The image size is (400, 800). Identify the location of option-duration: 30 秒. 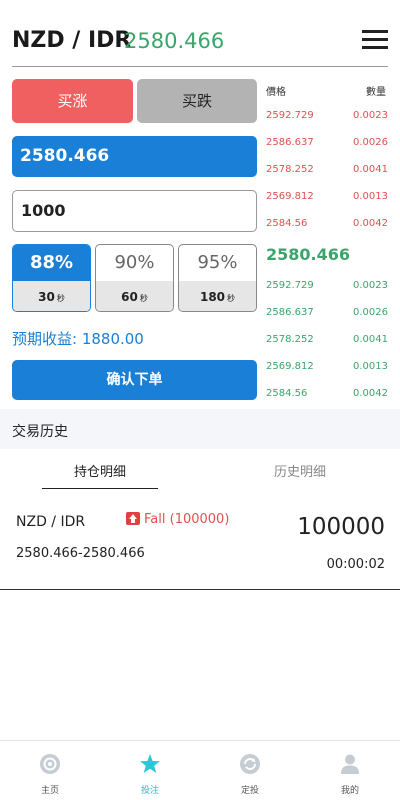
(51, 296).